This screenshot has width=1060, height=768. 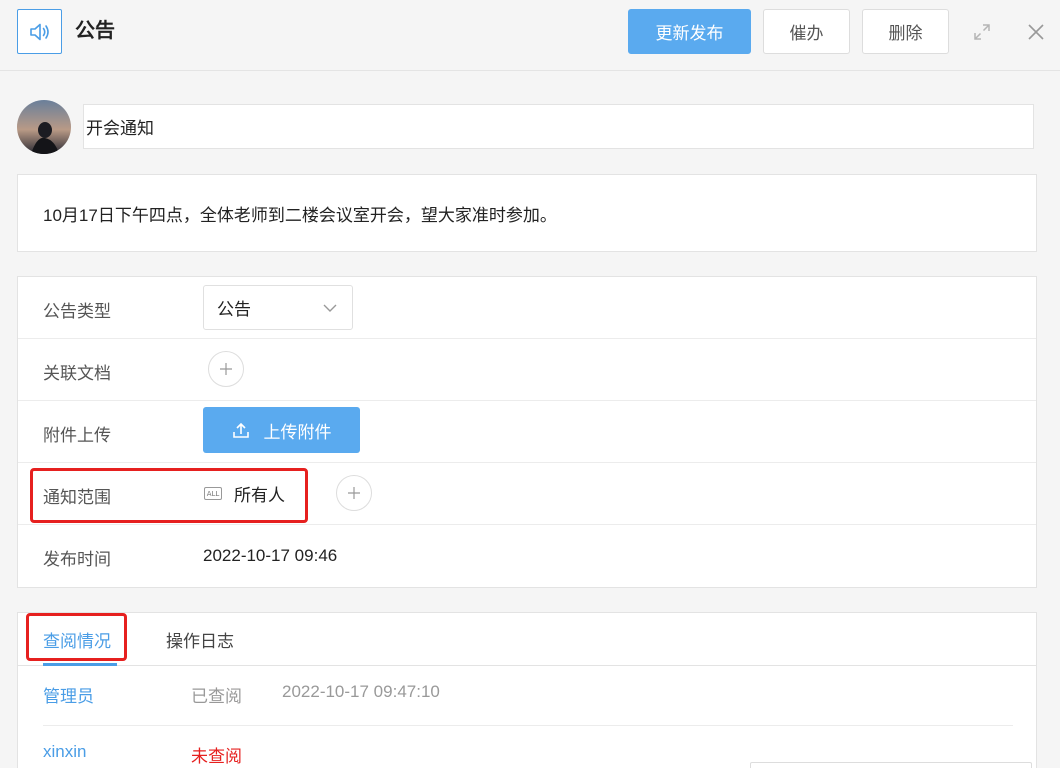 I want to click on add-scope-icon, so click(x=354, y=493).